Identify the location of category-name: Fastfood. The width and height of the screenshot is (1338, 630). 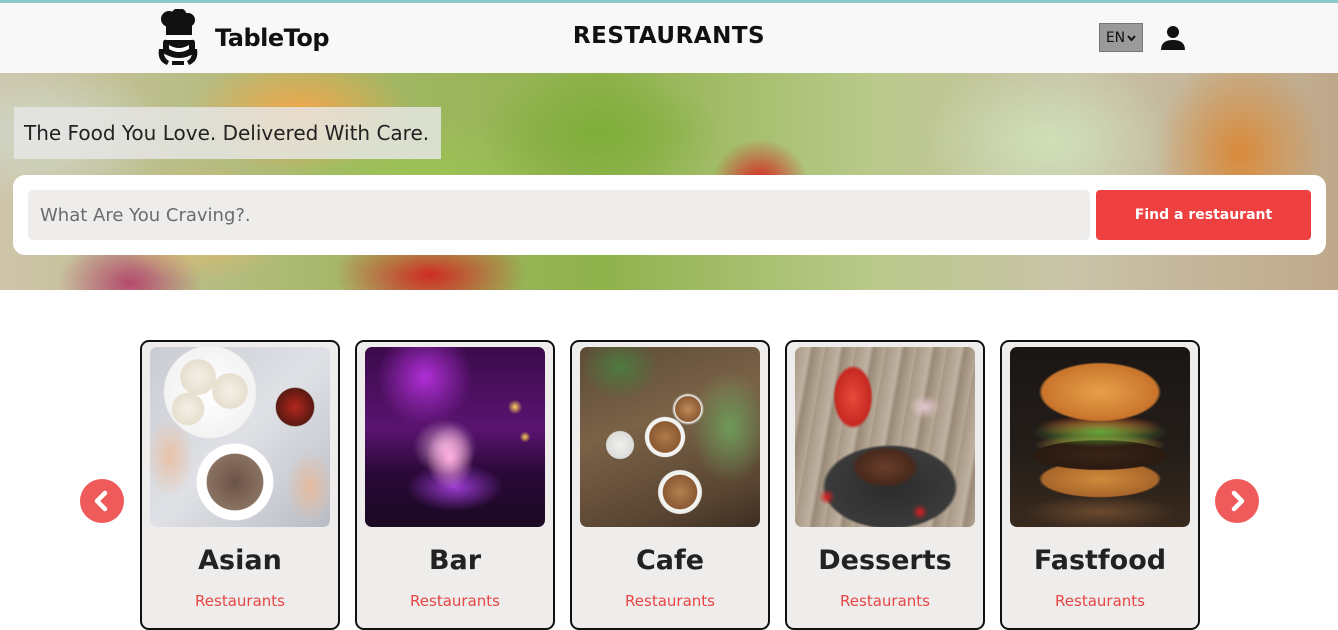
(1100, 560).